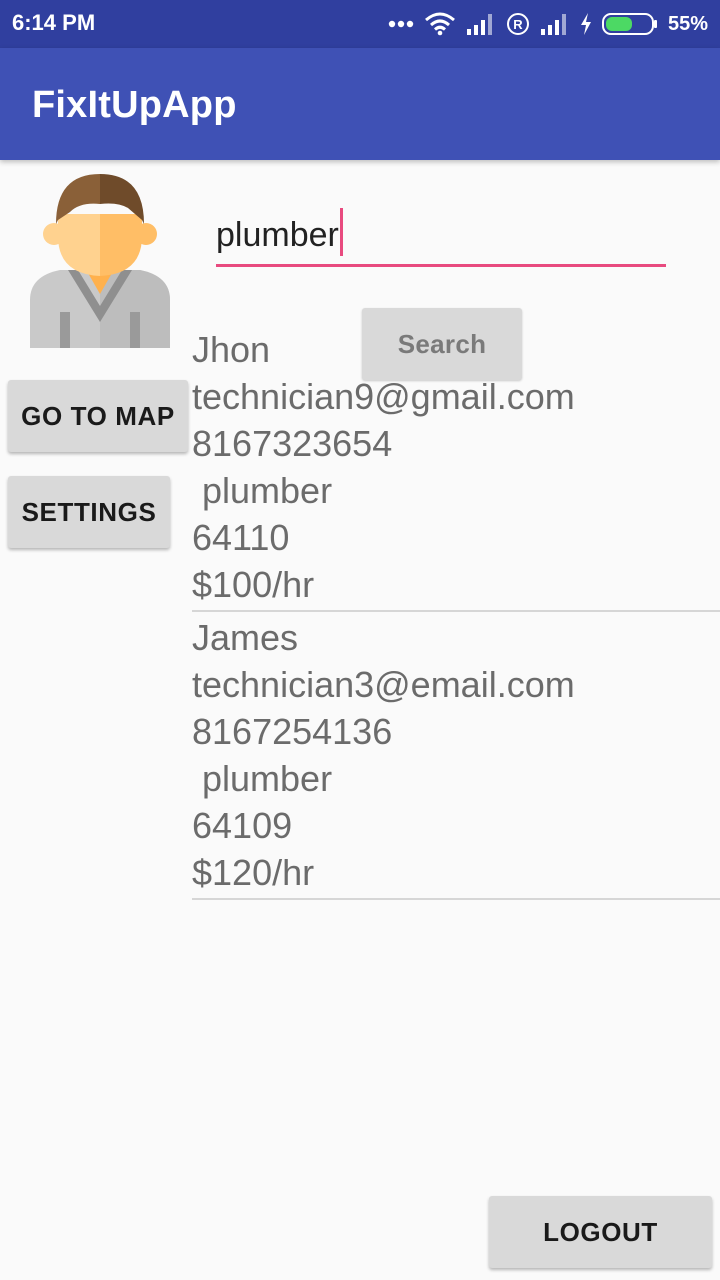  I want to click on roaming-icon: R, so click(518, 24).